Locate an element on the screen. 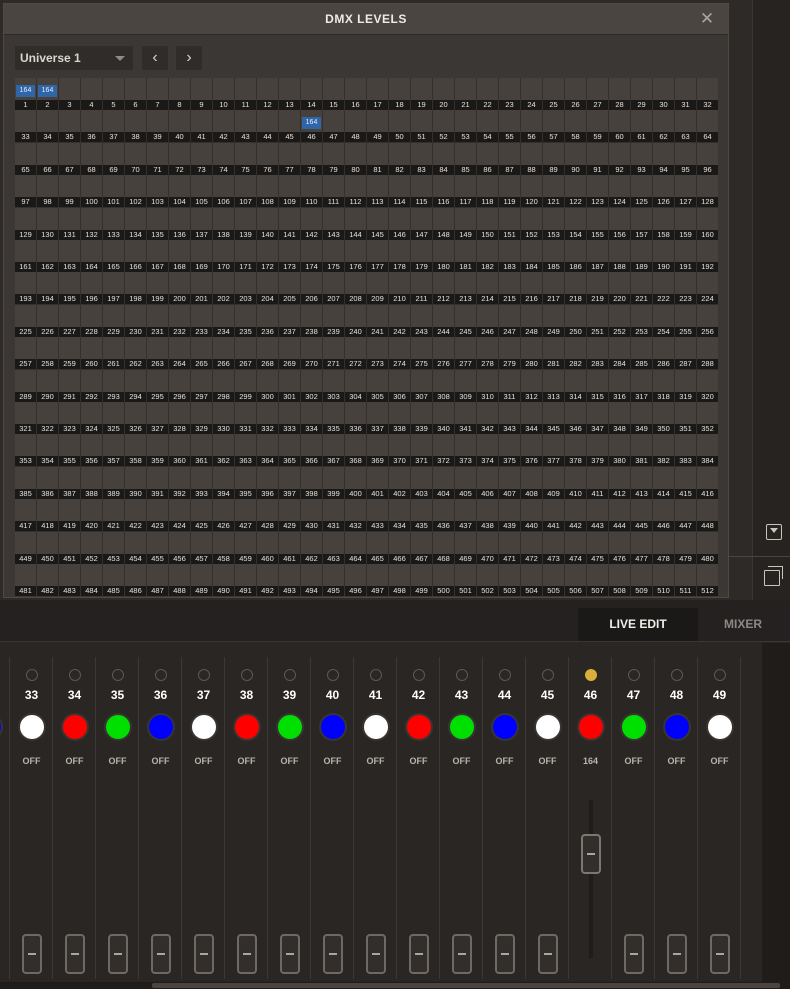 The image size is (790, 989). dmx-channel-cell: 480 is located at coordinates (707, 548).